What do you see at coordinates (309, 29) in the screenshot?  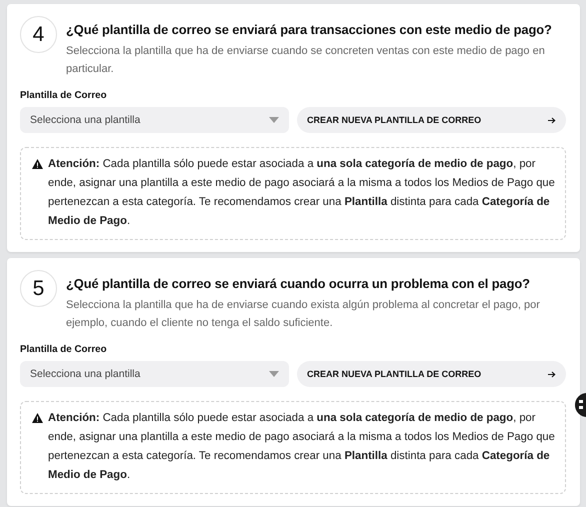 I see `step-title: ¿Qué plantilla de correo se enviará para transacciones con este medio de pago?` at bounding box center [309, 29].